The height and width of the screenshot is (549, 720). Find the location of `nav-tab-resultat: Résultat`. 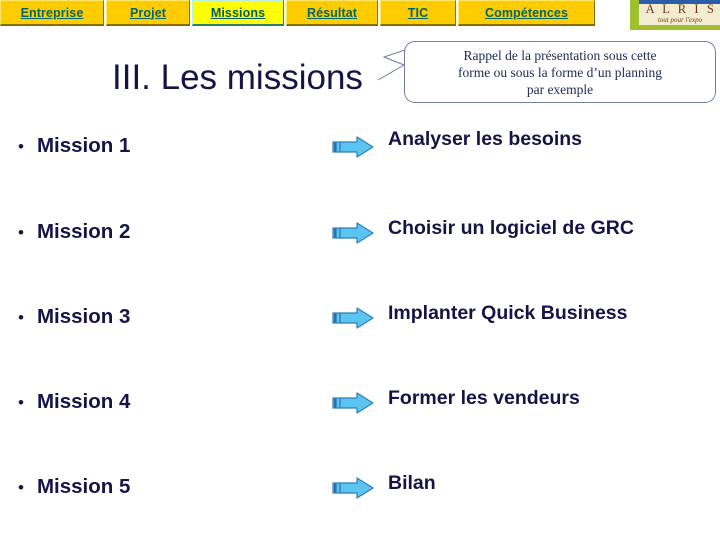

nav-tab-resultat: Résultat is located at coordinates (332, 13).